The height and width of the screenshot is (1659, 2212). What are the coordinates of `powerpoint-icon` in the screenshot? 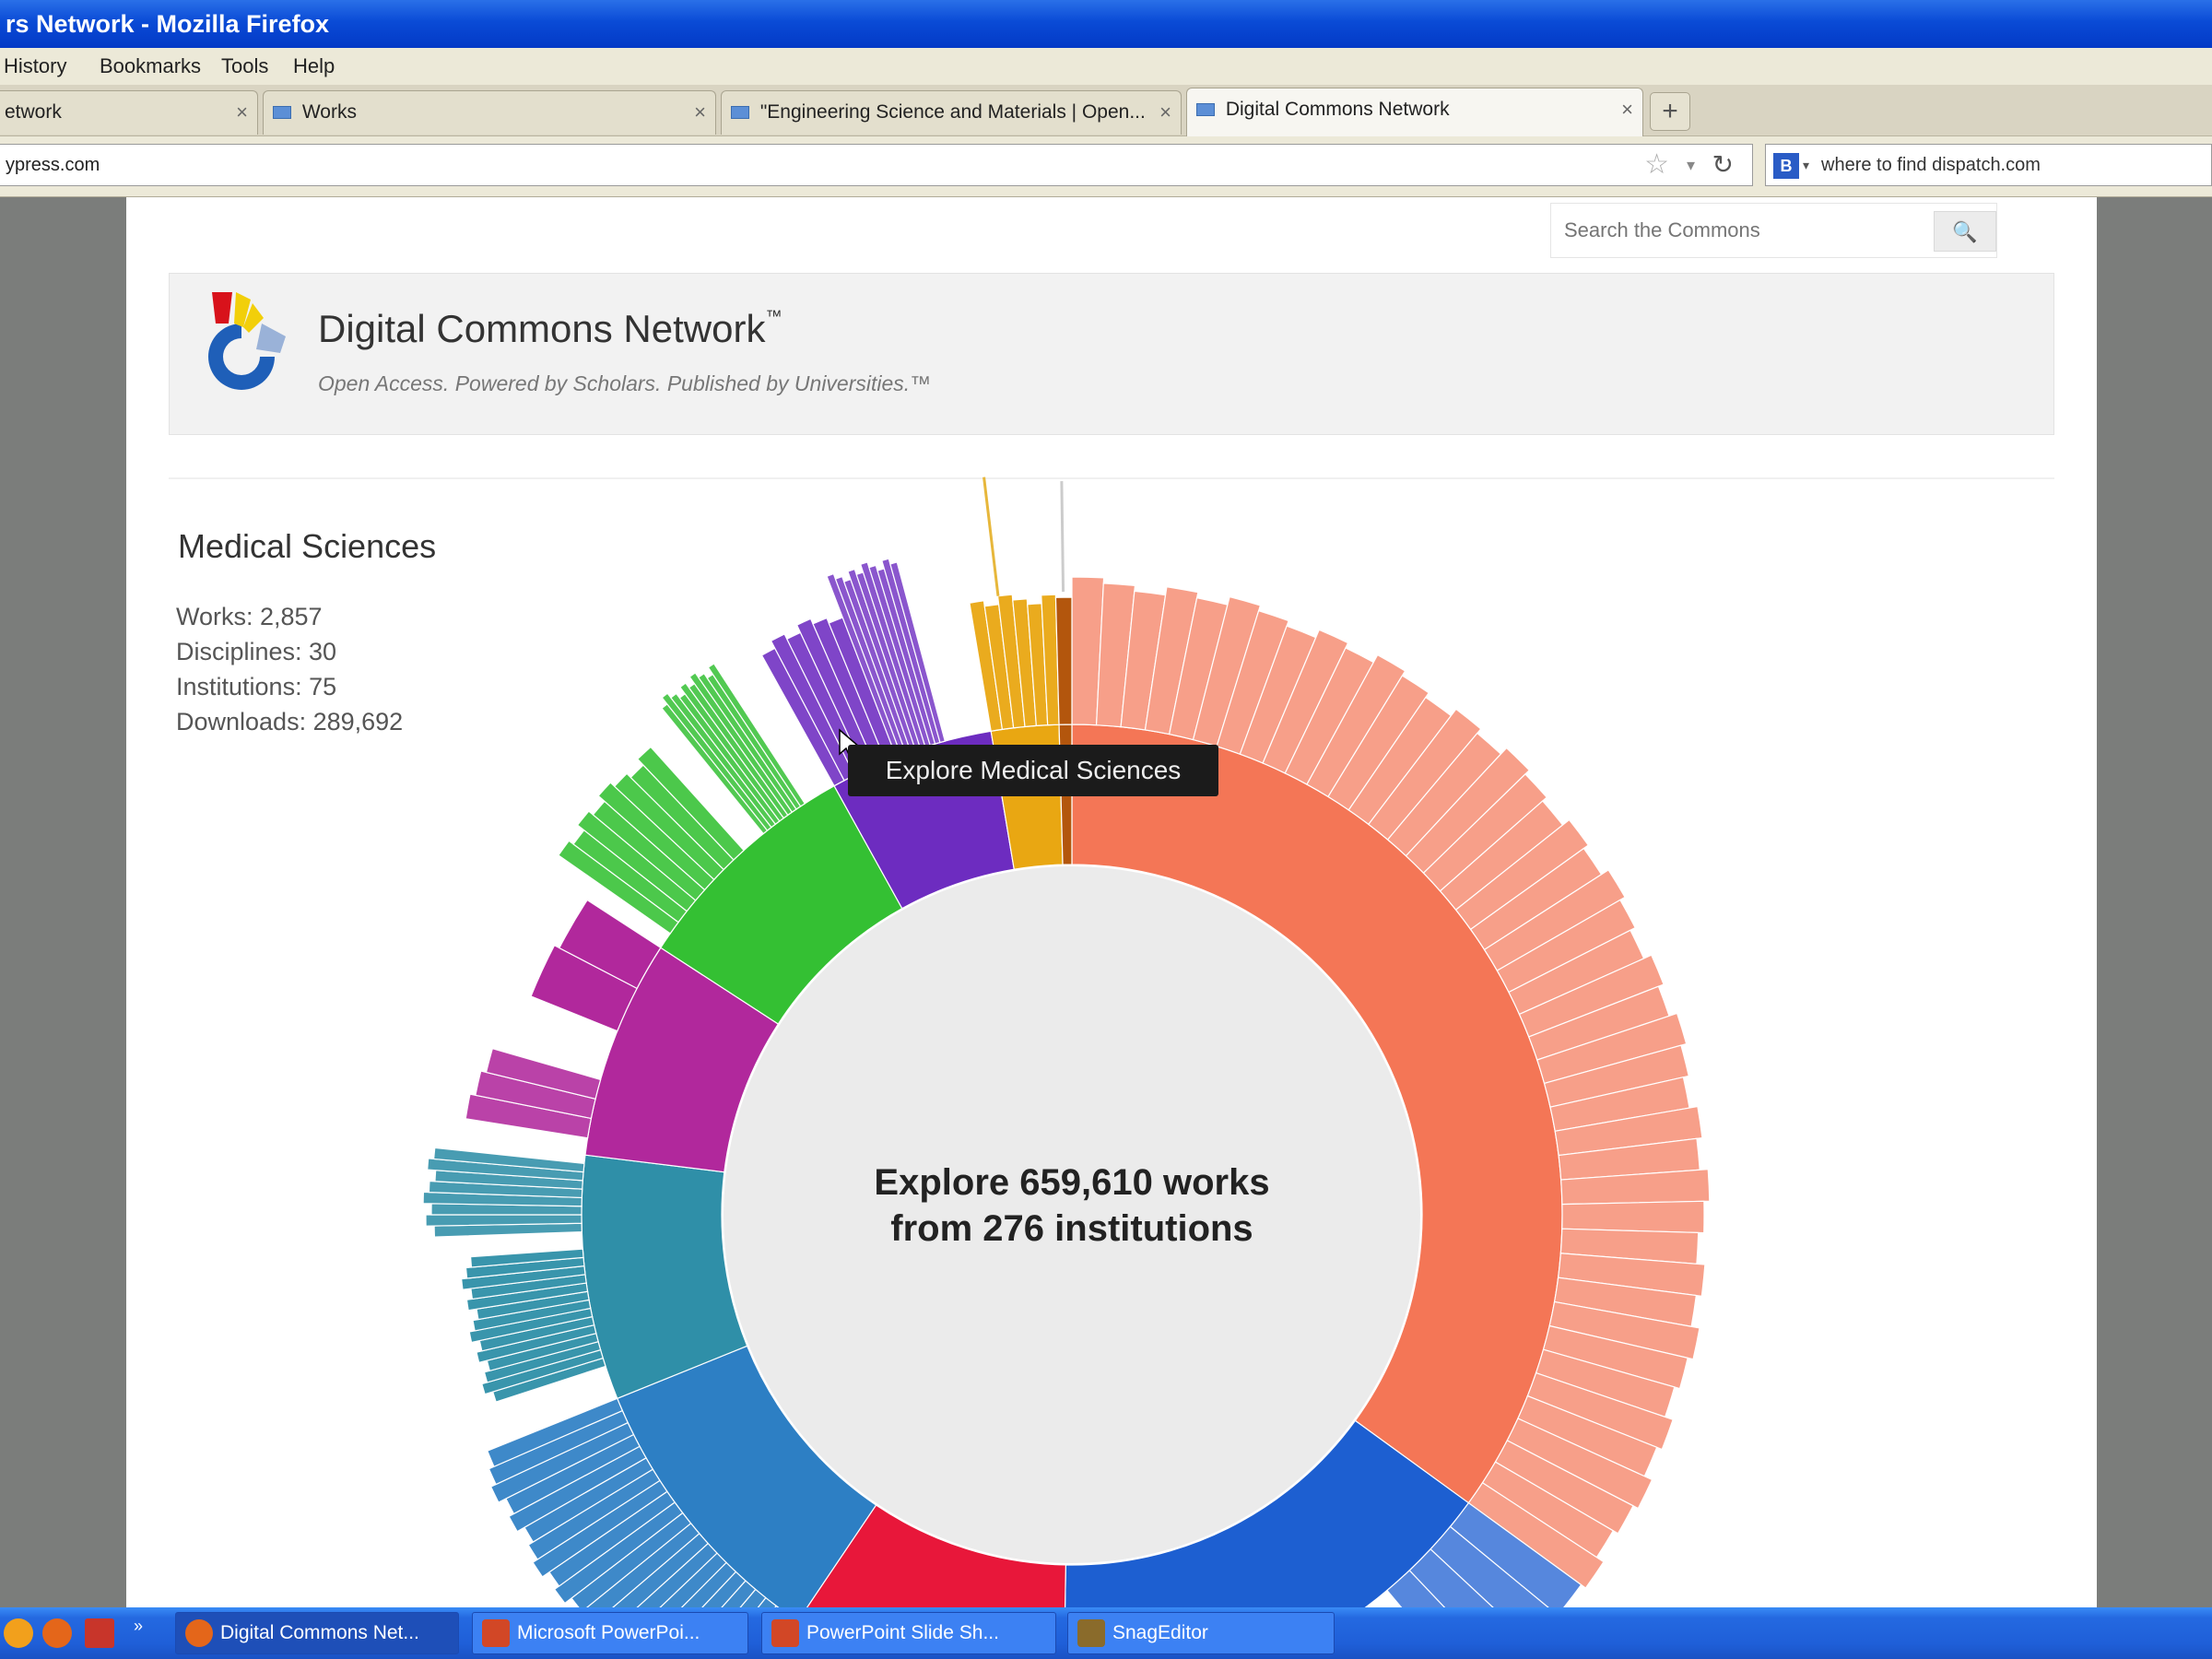 It's located at (496, 1633).